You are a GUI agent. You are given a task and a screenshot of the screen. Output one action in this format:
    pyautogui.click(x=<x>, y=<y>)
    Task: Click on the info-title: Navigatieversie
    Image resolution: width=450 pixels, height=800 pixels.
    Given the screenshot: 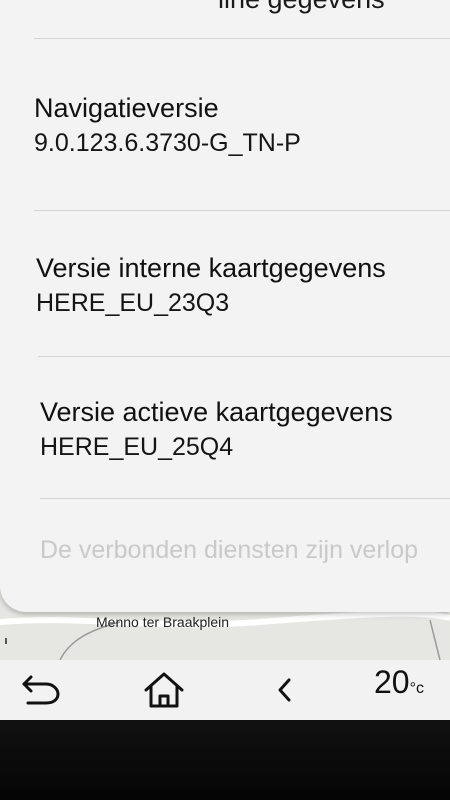 What is the action you would take?
    pyautogui.click(x=126, y=108)
    